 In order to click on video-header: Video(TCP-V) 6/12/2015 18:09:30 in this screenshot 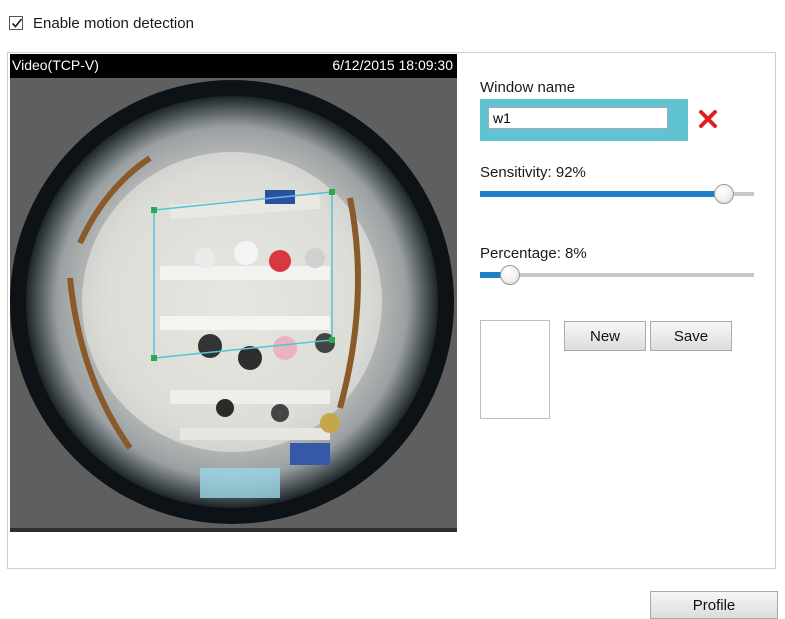, I will do `click(233, 66)`.